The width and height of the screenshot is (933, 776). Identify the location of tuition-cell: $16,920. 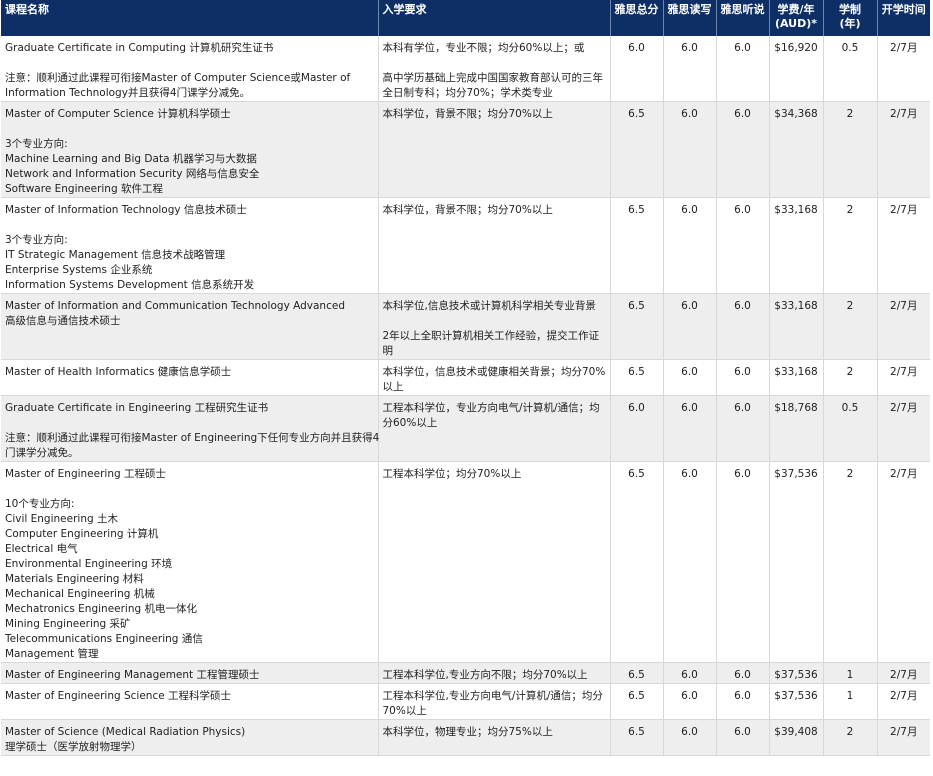
(796, 69).